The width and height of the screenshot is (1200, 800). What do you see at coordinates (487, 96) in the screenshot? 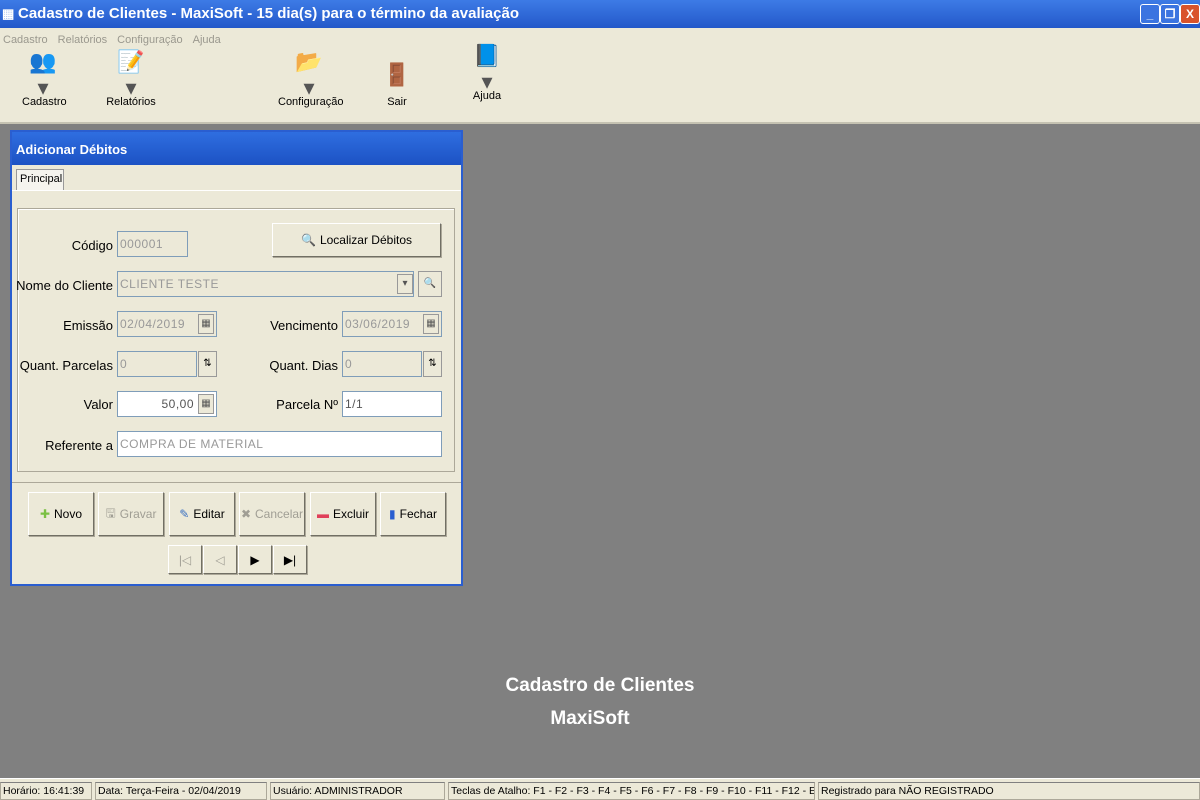
I see `toolbar-label: Ajuda` at bounding box center [487, 96].